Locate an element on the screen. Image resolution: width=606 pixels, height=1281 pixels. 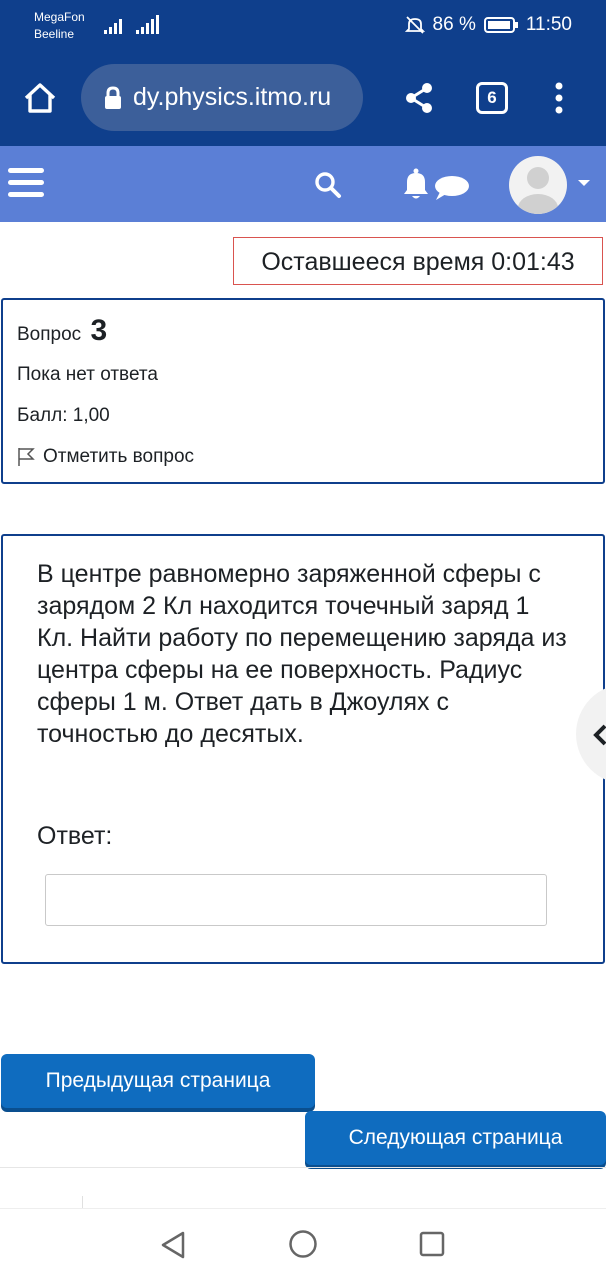
home-icon is located at coordinates (40, 98).